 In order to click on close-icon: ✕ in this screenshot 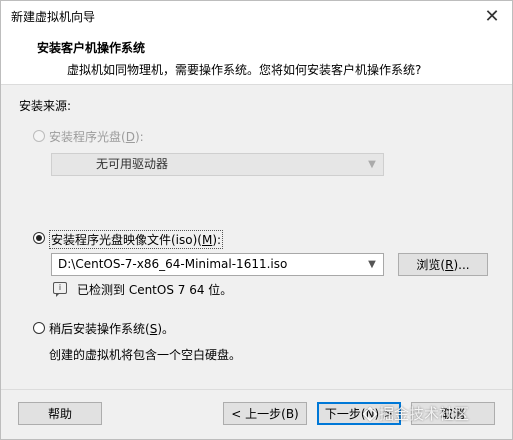, I will do `click(492, 16)`.